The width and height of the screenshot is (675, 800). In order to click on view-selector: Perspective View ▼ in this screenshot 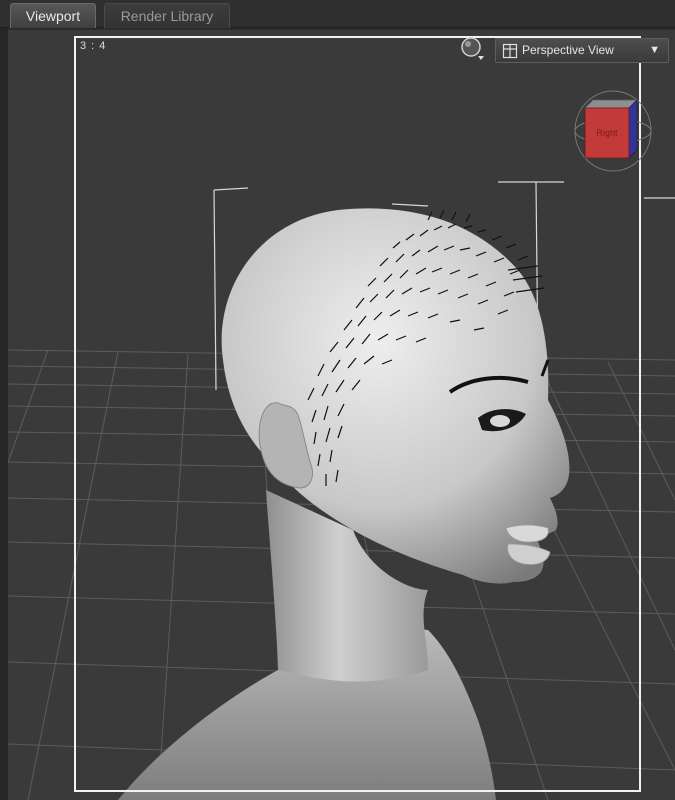, I will do `click(582, 50)`.